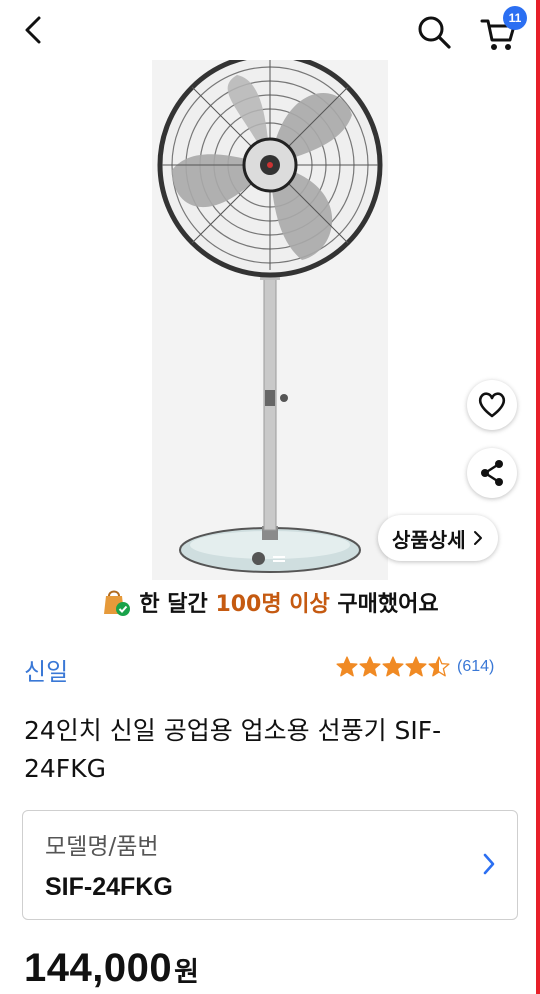  Describe the element at coordinates (515, 18) in the screenshot. I see `cart-count-badge: 11` at that location.